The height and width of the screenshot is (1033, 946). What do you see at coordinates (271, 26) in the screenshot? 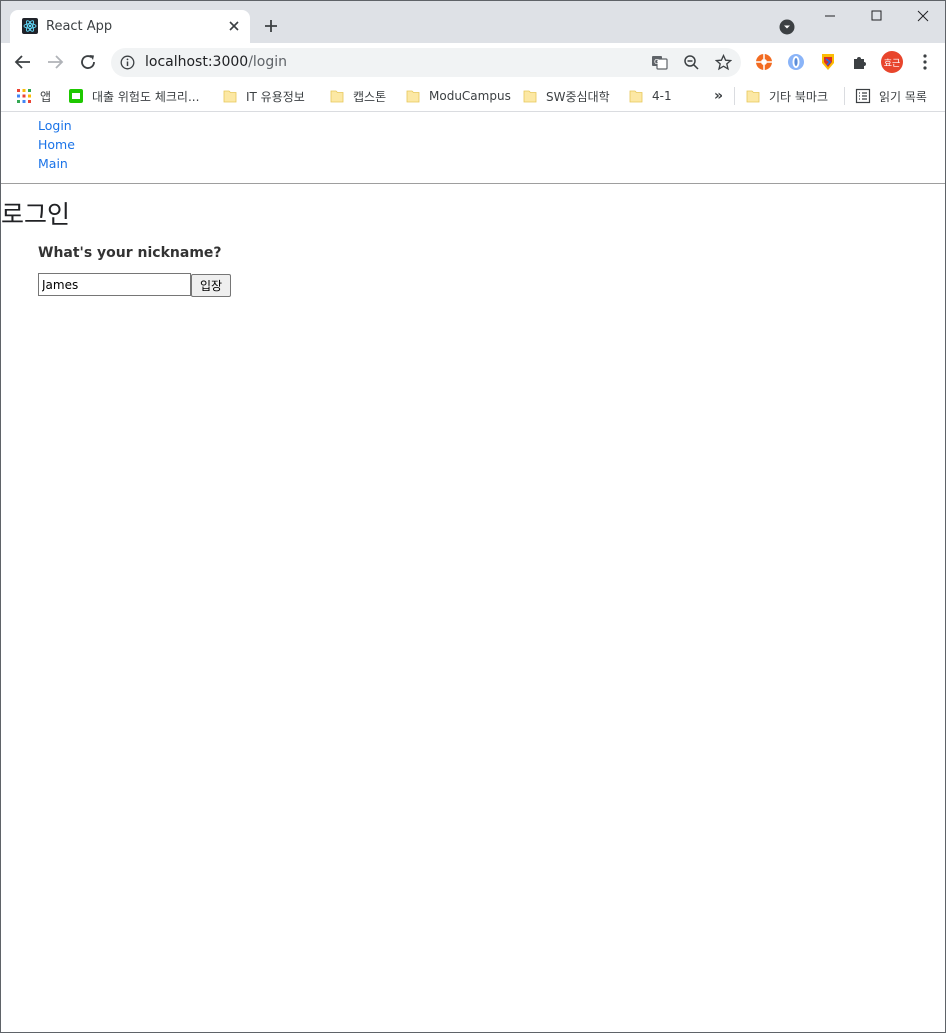
I see `new-tab-plus-icon` at bounding box center [271, 26].